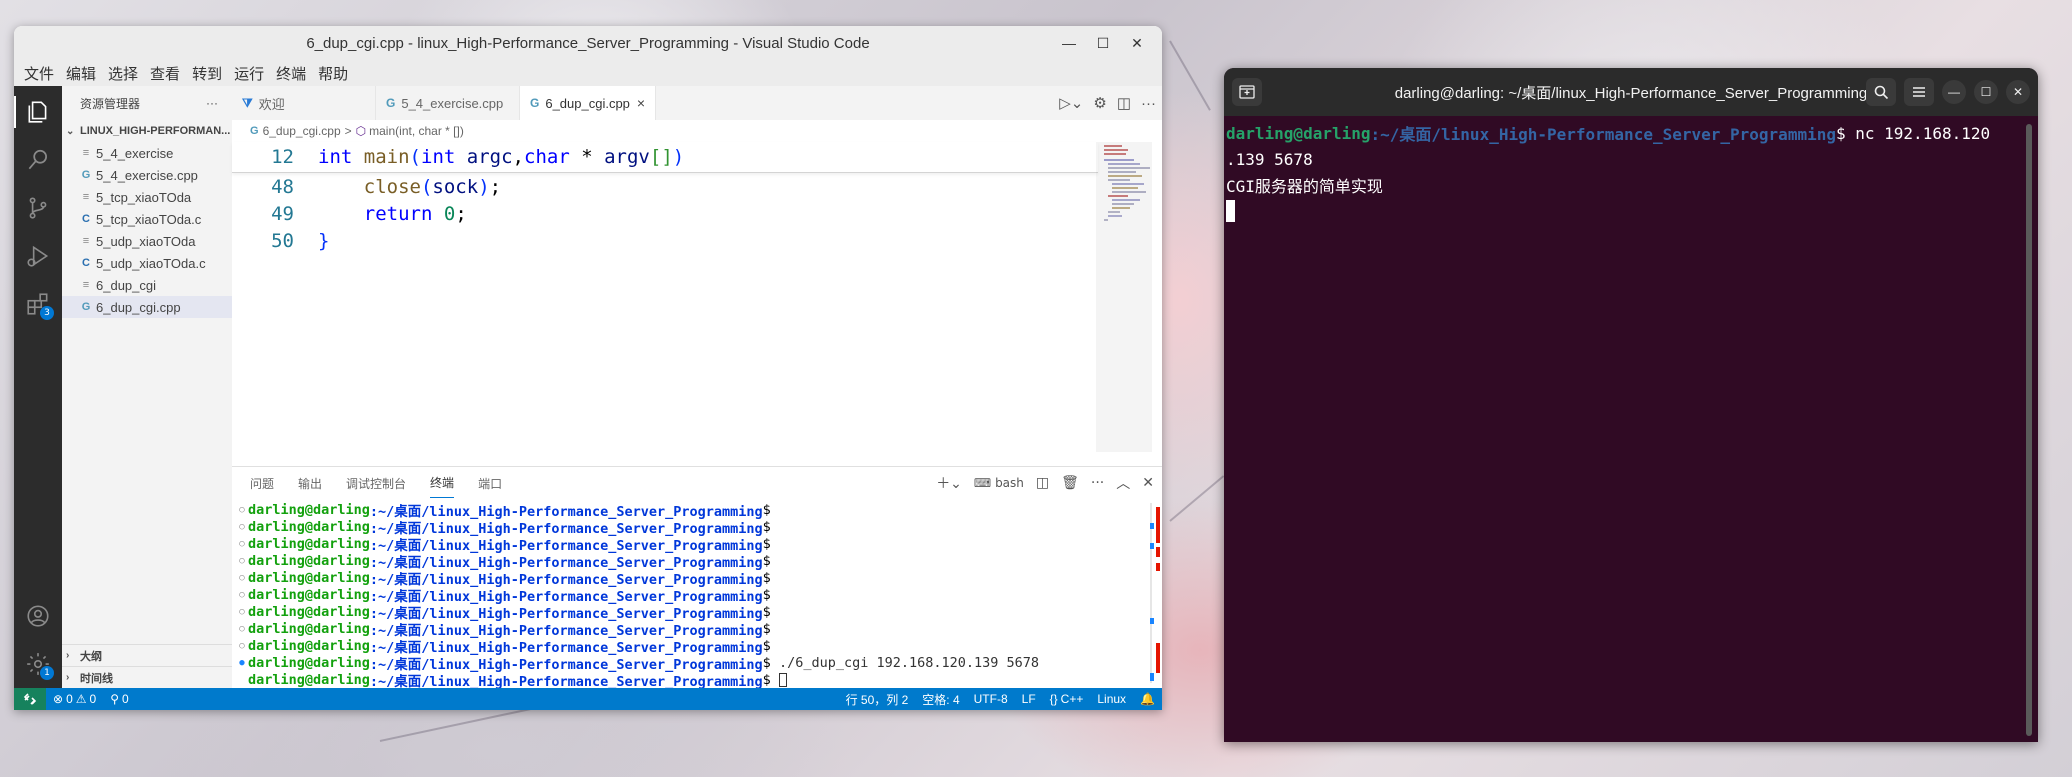 Image resolution: width=2072 pixels, height=777 pixels. Describe the element at coordinates (940, 699) in the screenshot. I see `indentation: 空格: 4` at that location.